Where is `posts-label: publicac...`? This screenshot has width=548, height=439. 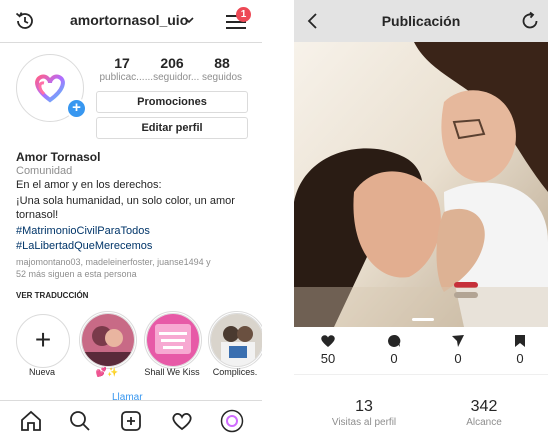
posts-label: publicac... is located at coordinates (122, 77).